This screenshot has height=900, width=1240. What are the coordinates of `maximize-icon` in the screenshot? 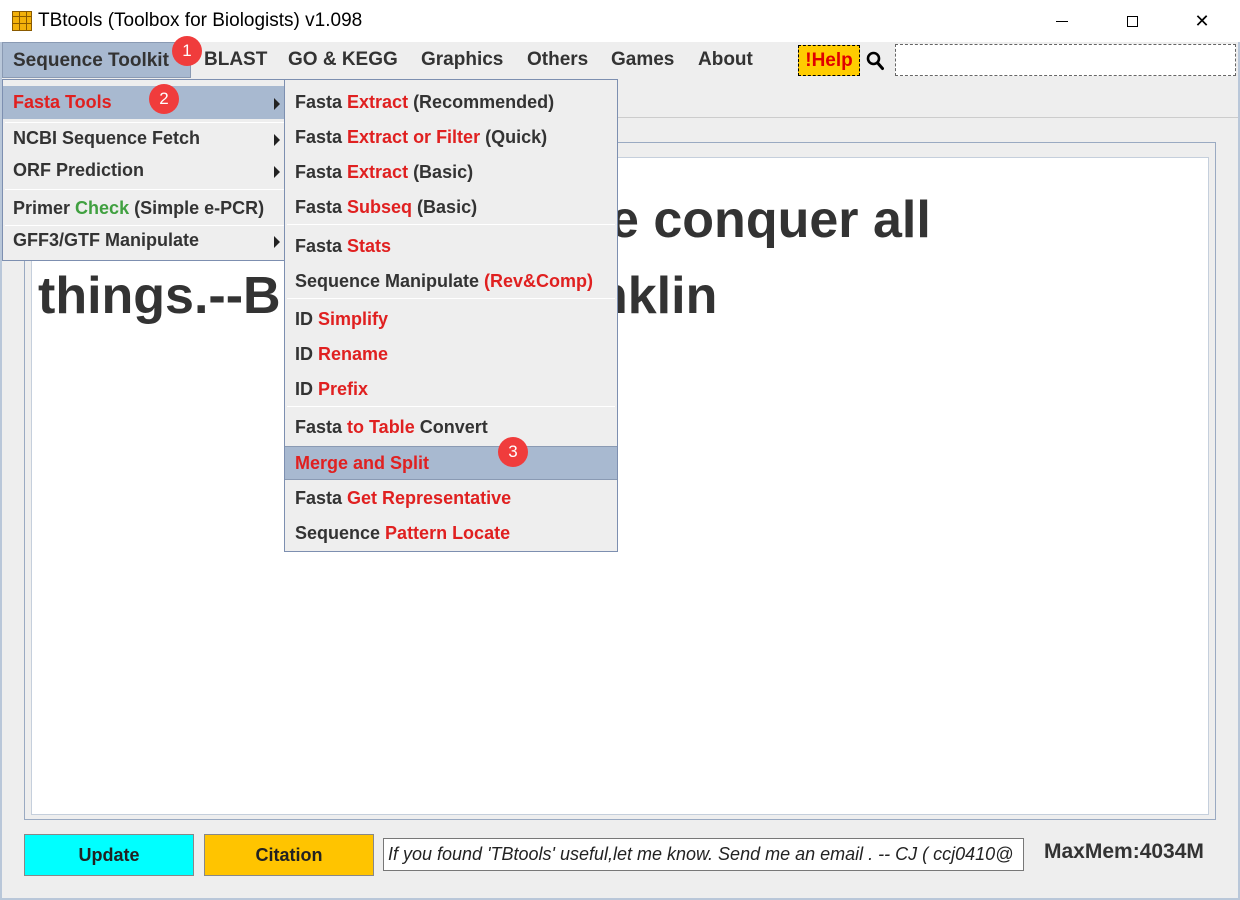 It's located at (1132, 21).